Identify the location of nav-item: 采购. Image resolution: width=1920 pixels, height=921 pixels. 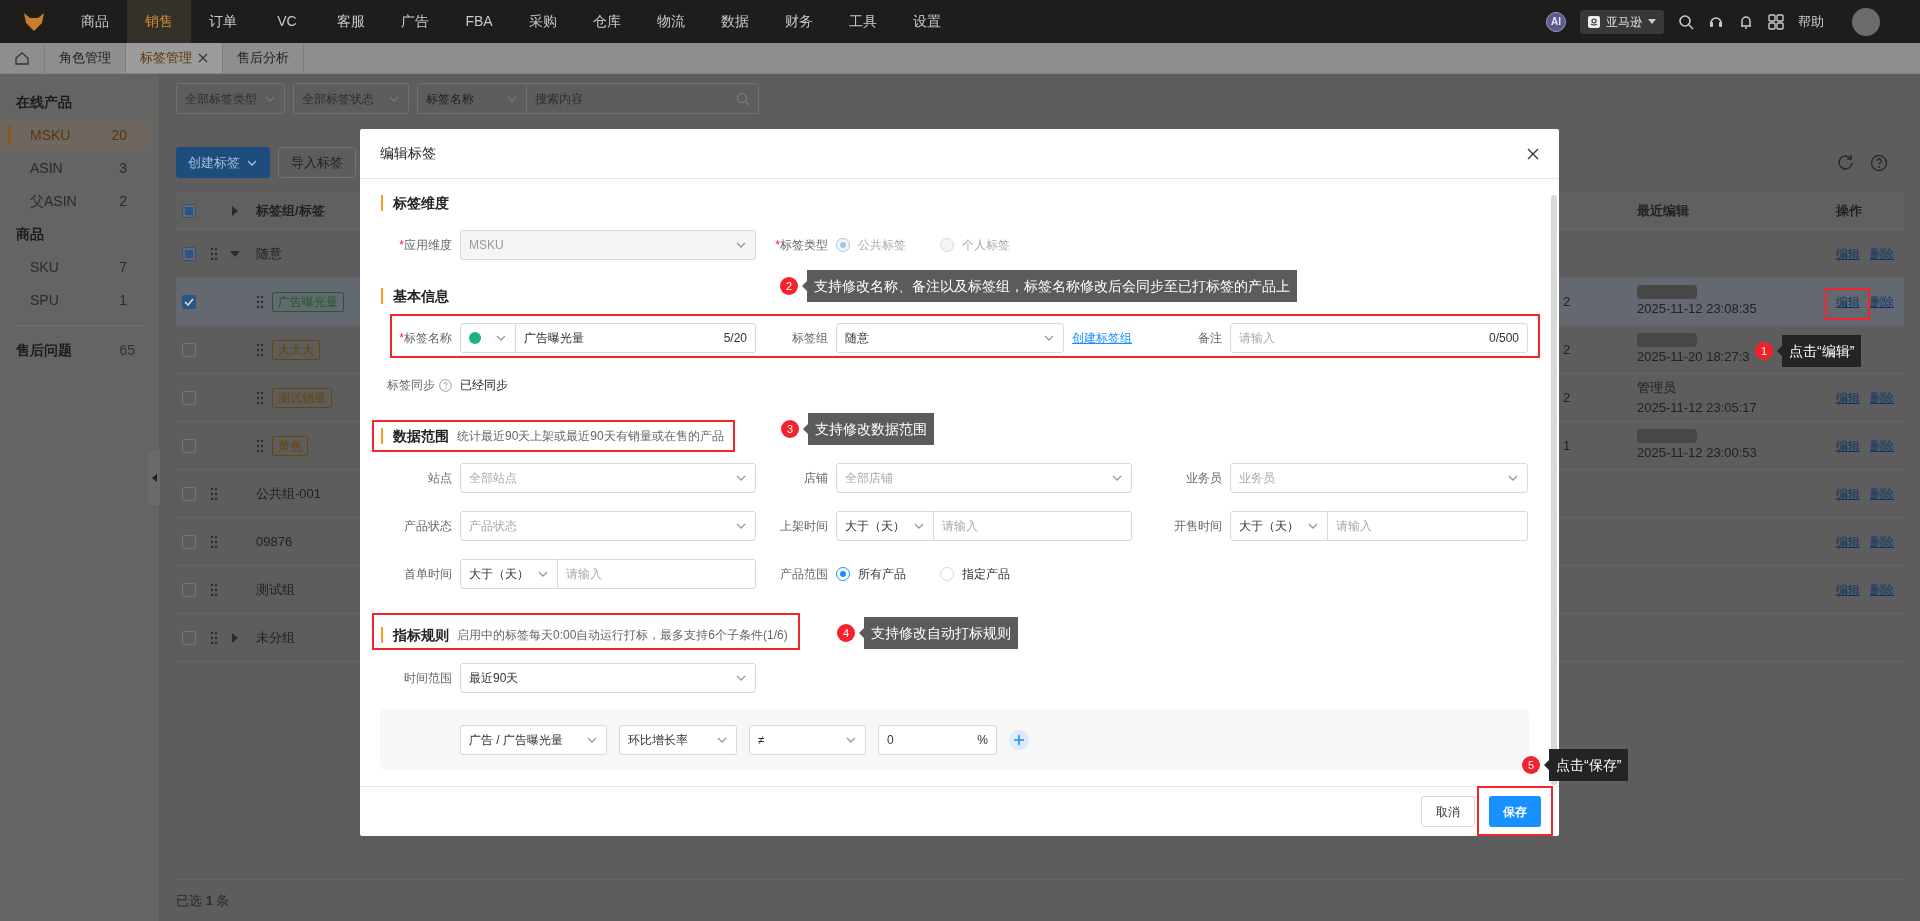
(543, 21).